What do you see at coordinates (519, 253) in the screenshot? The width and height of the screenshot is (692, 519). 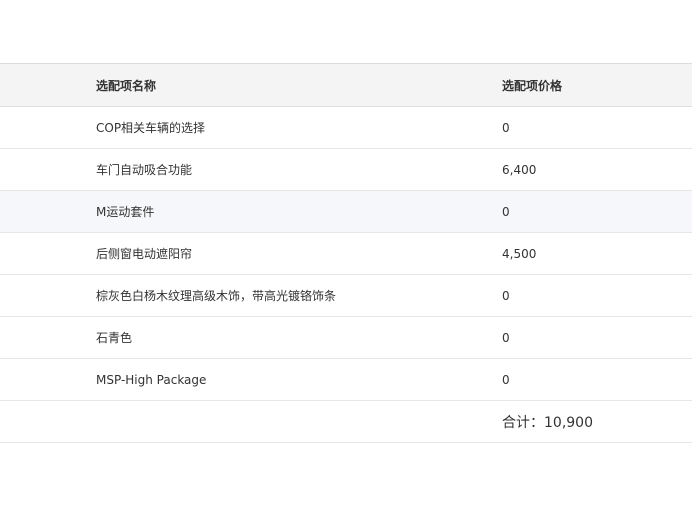 I see `option-price: 4,500` at bounding box center [519, 253].